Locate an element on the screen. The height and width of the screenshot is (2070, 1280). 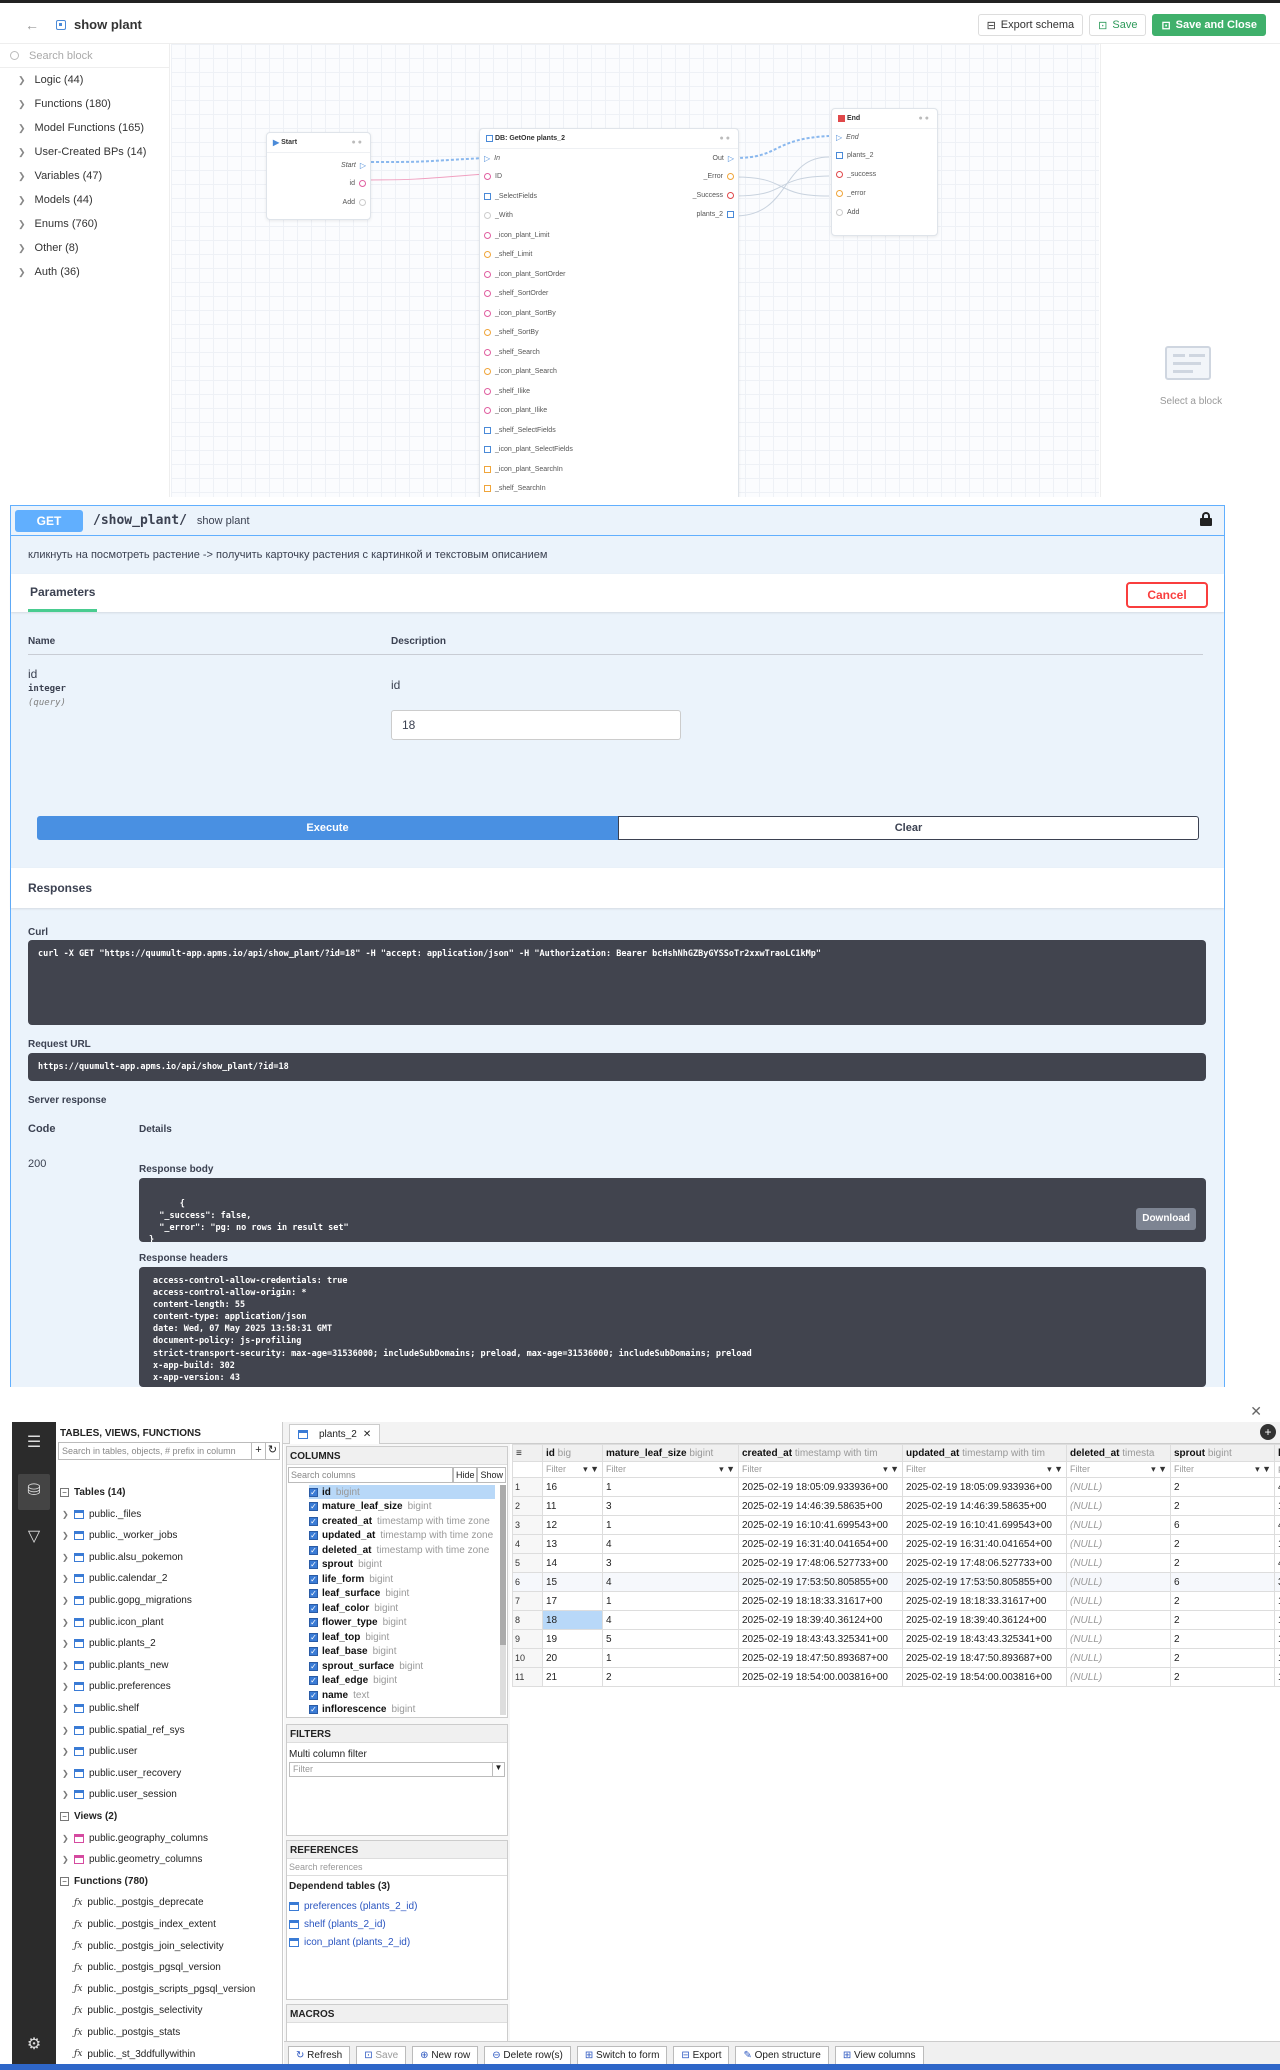
download-button: Download is located at coordinates (1166, 1219).